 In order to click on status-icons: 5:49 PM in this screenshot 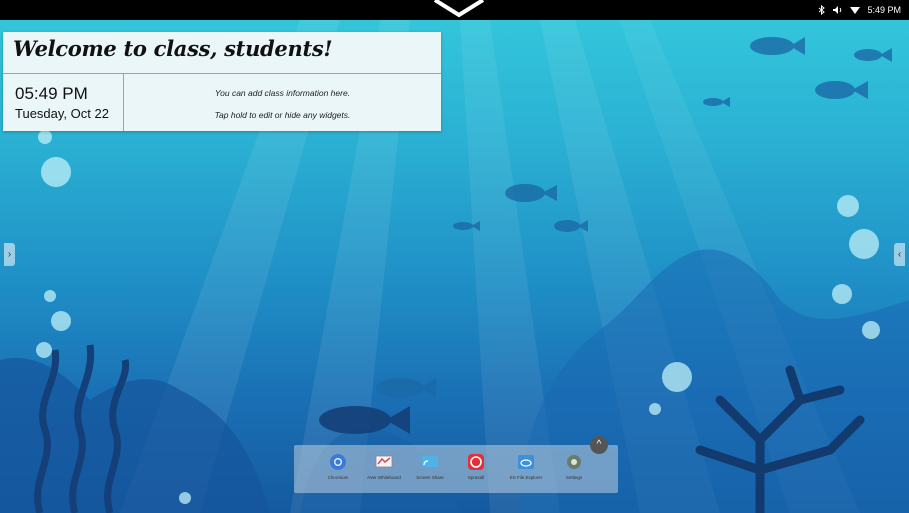, I will do `click(859, 10)`.